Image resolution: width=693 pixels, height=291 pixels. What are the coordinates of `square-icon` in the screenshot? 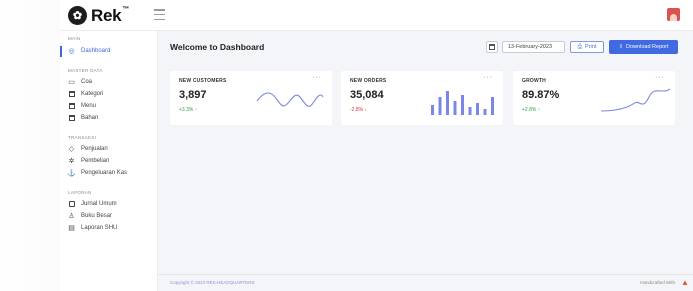 It's located at (71, 204).